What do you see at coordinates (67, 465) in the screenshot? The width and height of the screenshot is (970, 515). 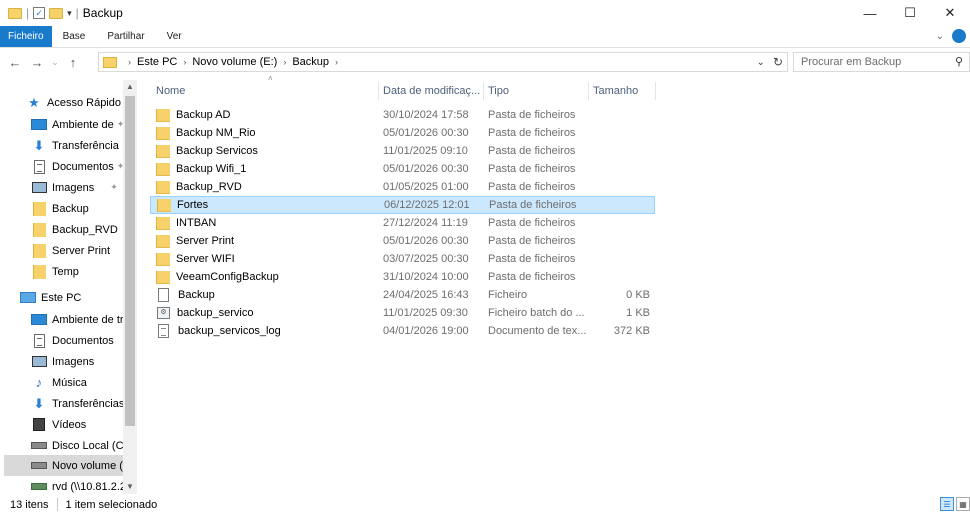 I see `sidebar-item-novo-volume: Novo volume (E` at bounding box center [67, 465].